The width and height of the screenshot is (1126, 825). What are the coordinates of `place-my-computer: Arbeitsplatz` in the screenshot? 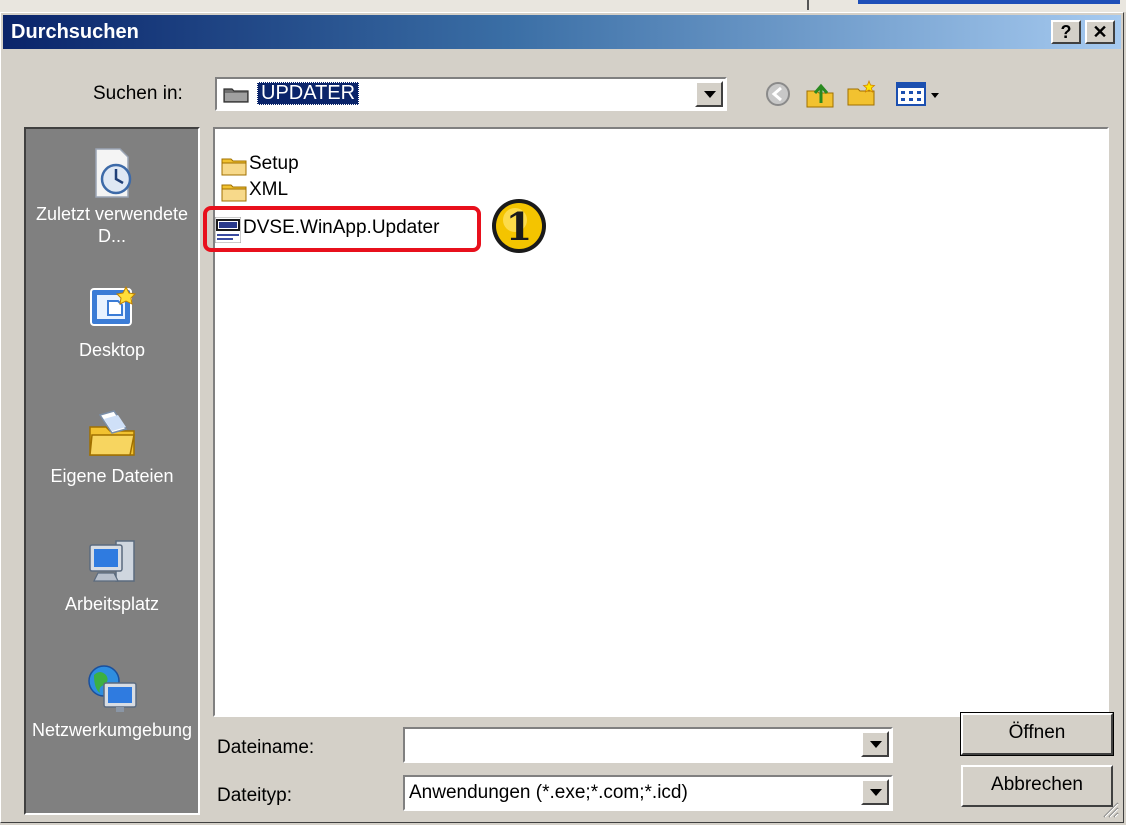 It's located at (112, 574).